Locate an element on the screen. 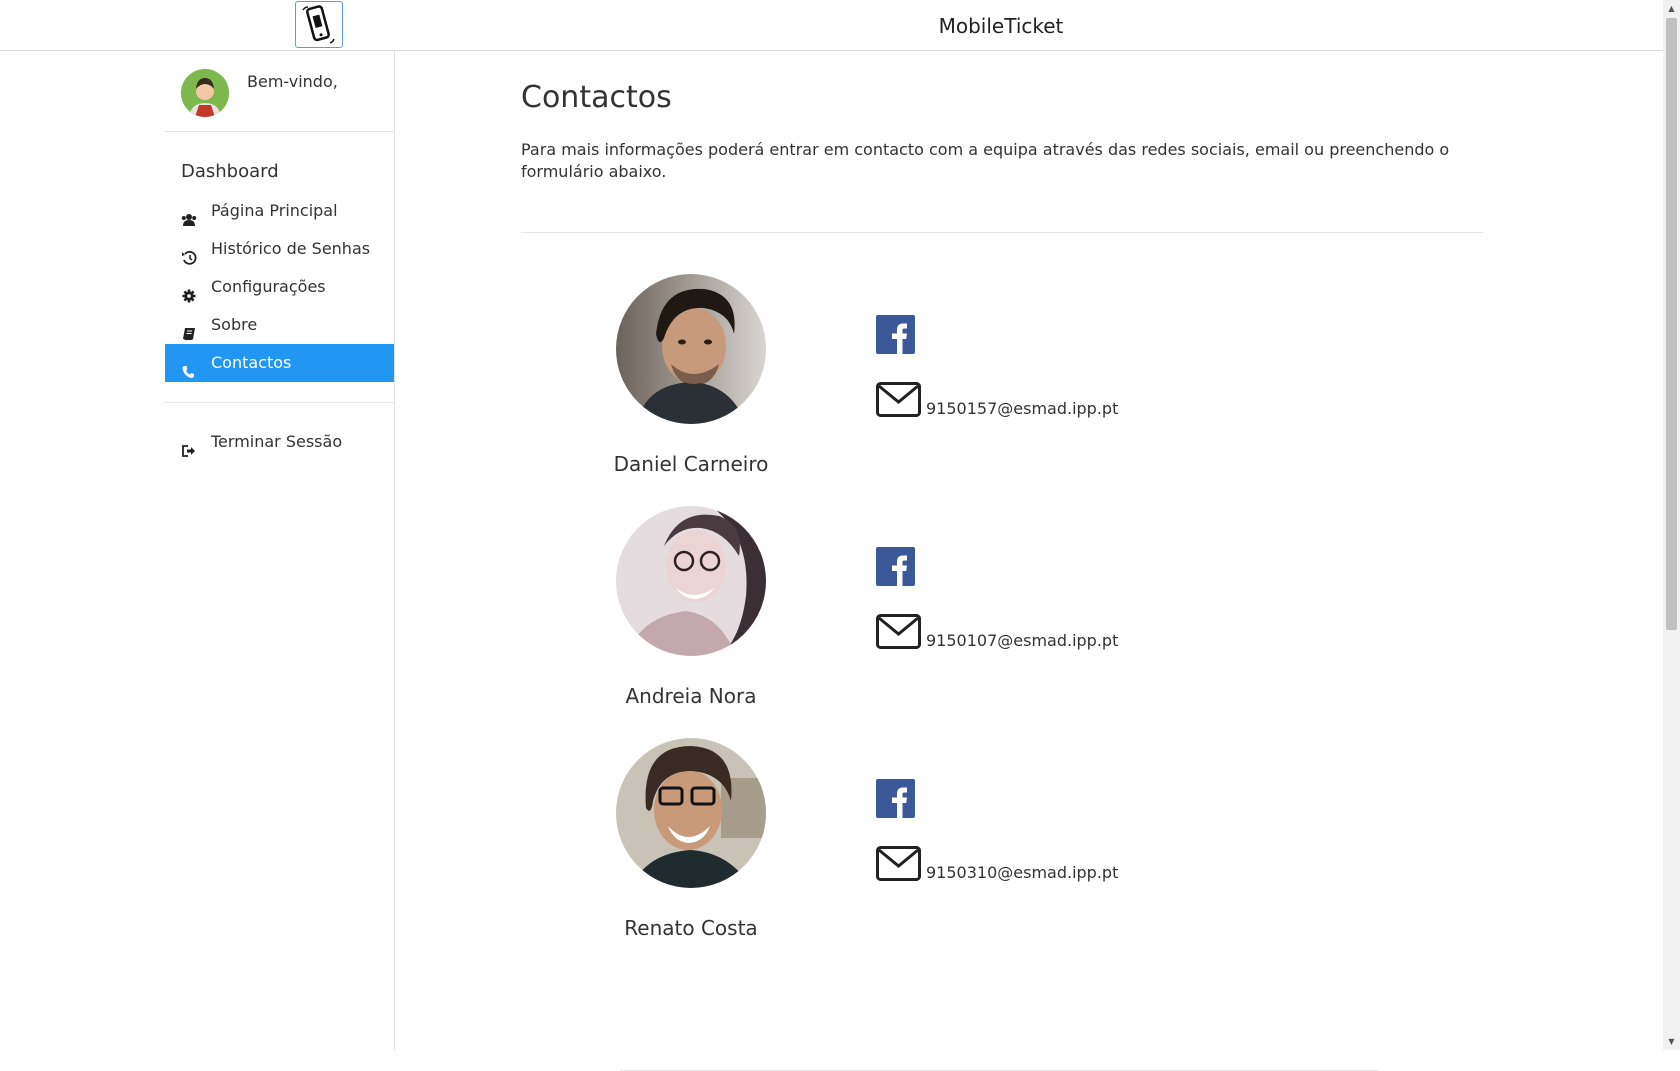 Image resolution: width=1680 pixels, height=1071 pixels. sidebar-item-historico-de-senhas: Histórico de Senhas is located at coordinates (279, 249).